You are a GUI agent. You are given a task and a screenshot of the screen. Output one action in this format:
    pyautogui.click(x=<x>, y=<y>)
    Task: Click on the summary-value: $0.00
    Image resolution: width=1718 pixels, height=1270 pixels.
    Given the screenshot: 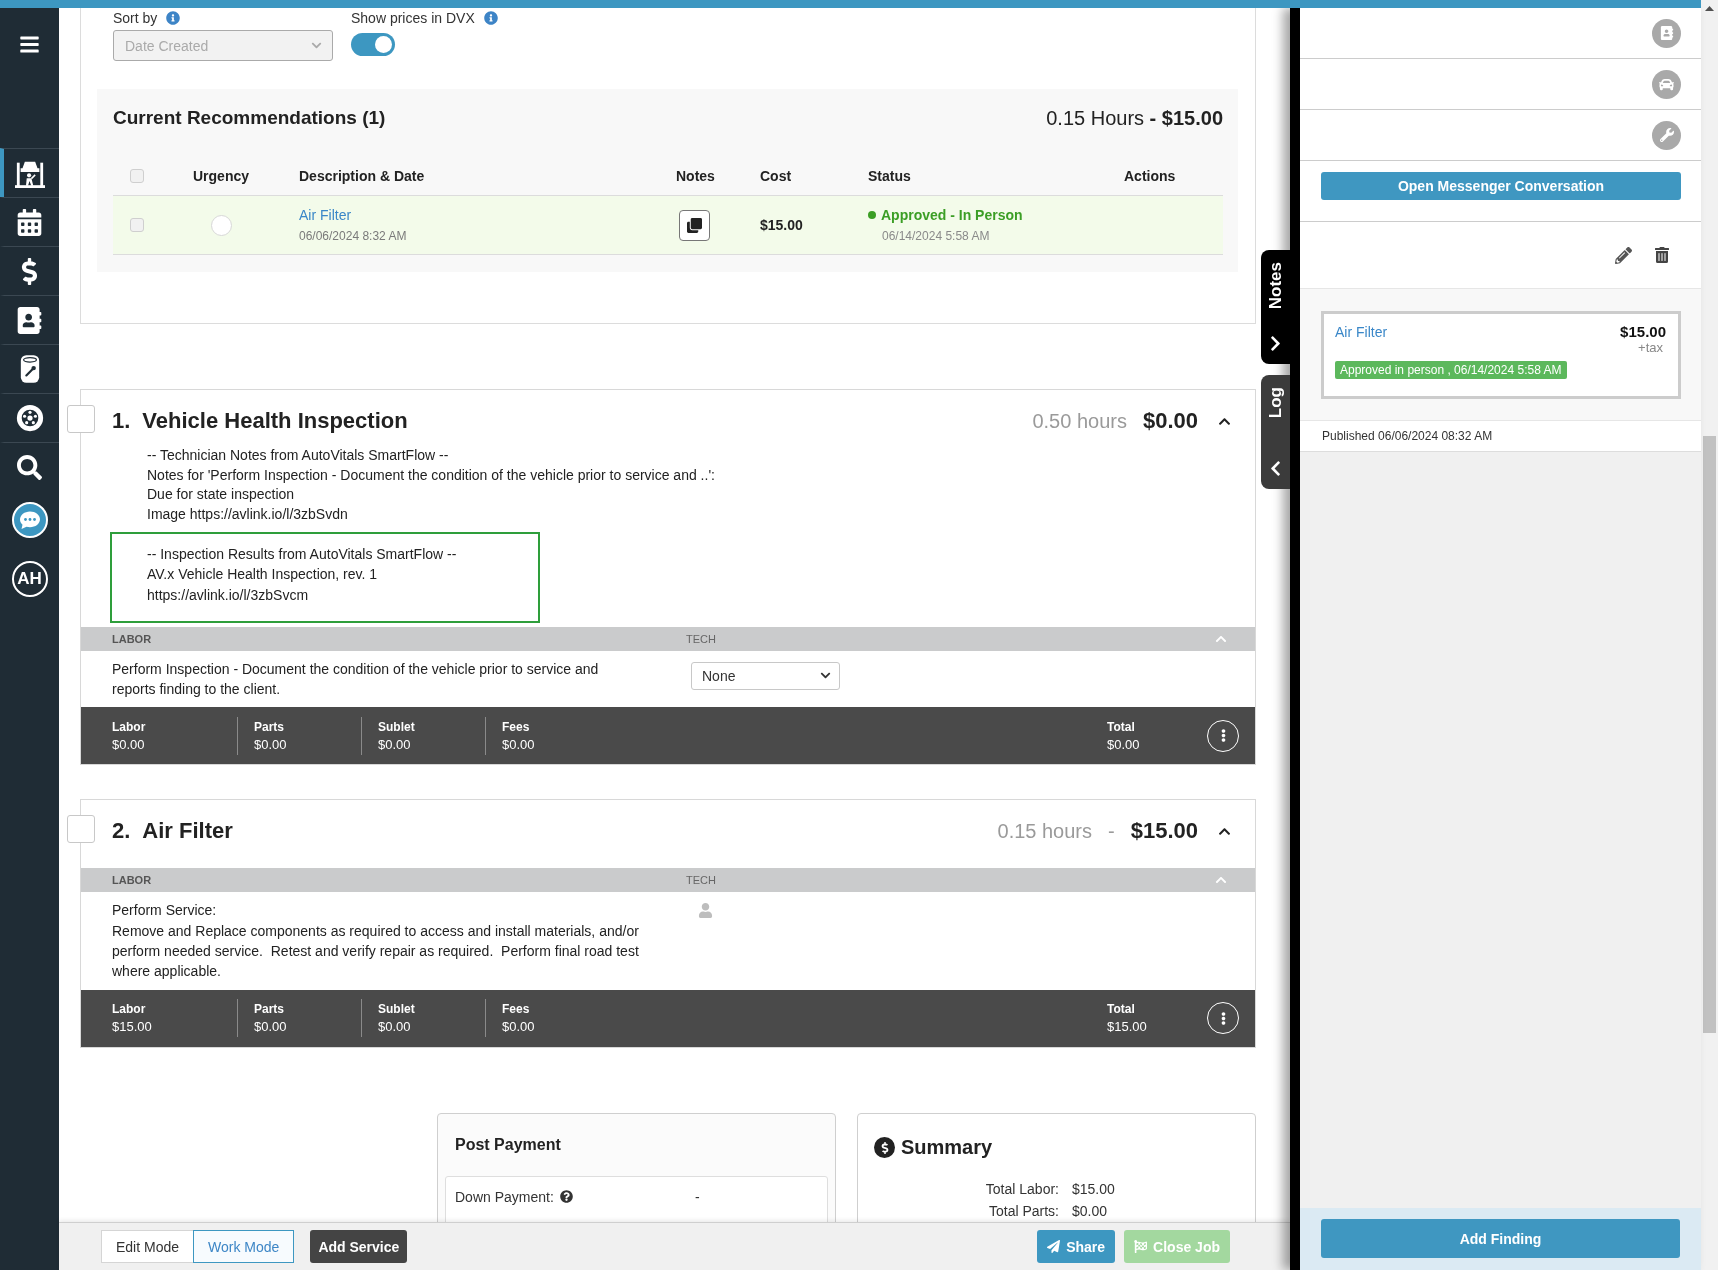 What is the action you would take?
    pyautogui.click(x=1090, y=1211)
    